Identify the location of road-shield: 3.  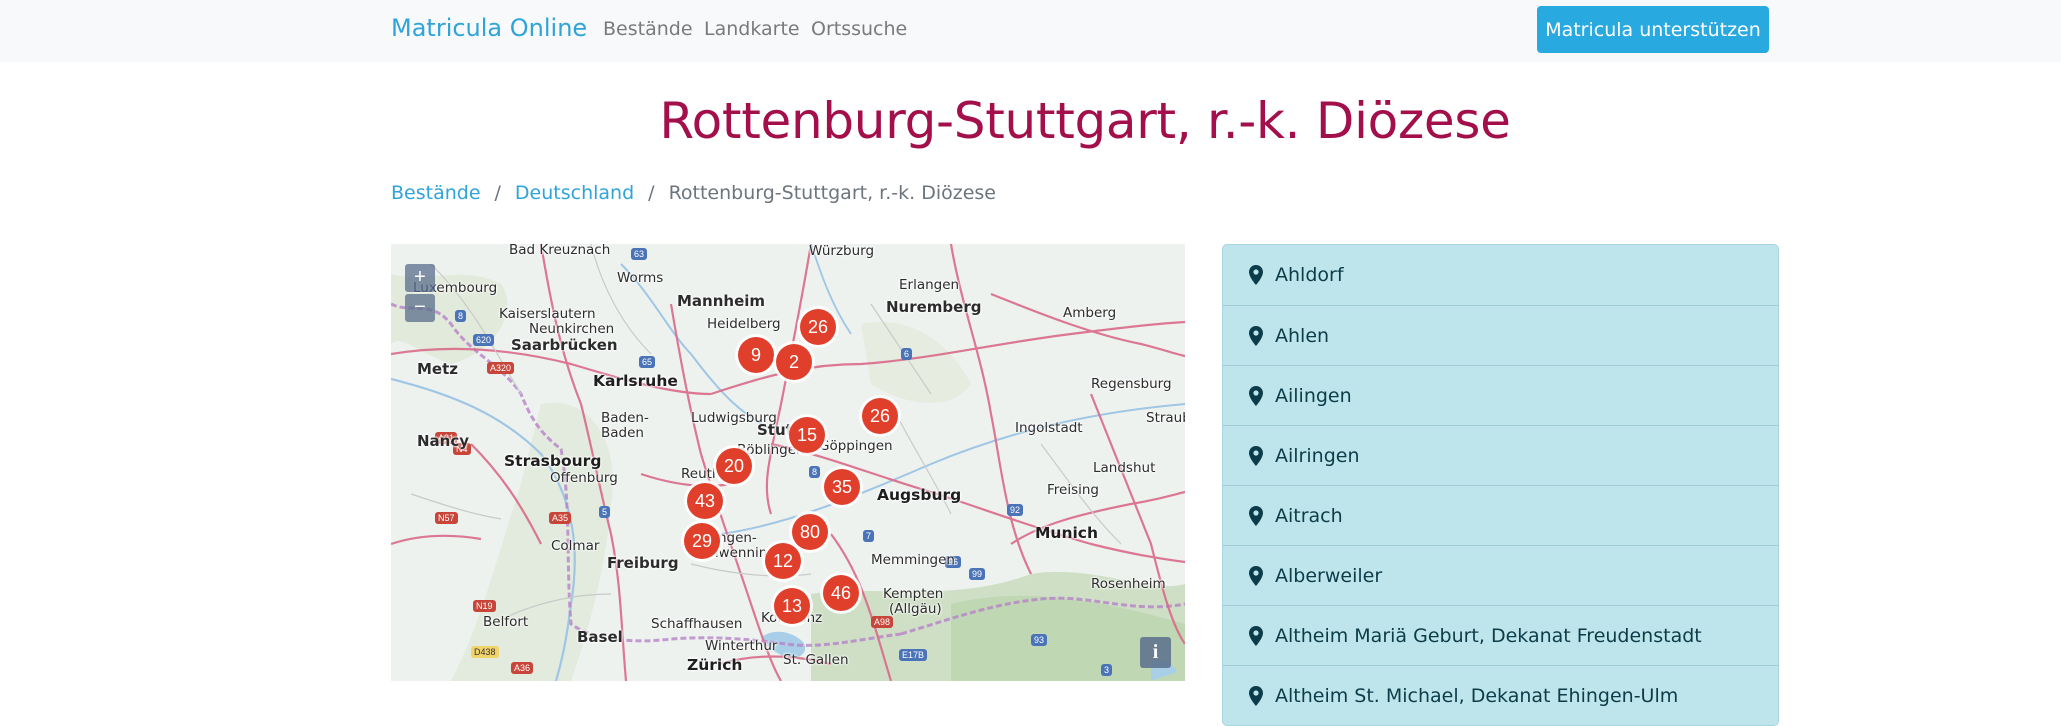
(1107, 670).